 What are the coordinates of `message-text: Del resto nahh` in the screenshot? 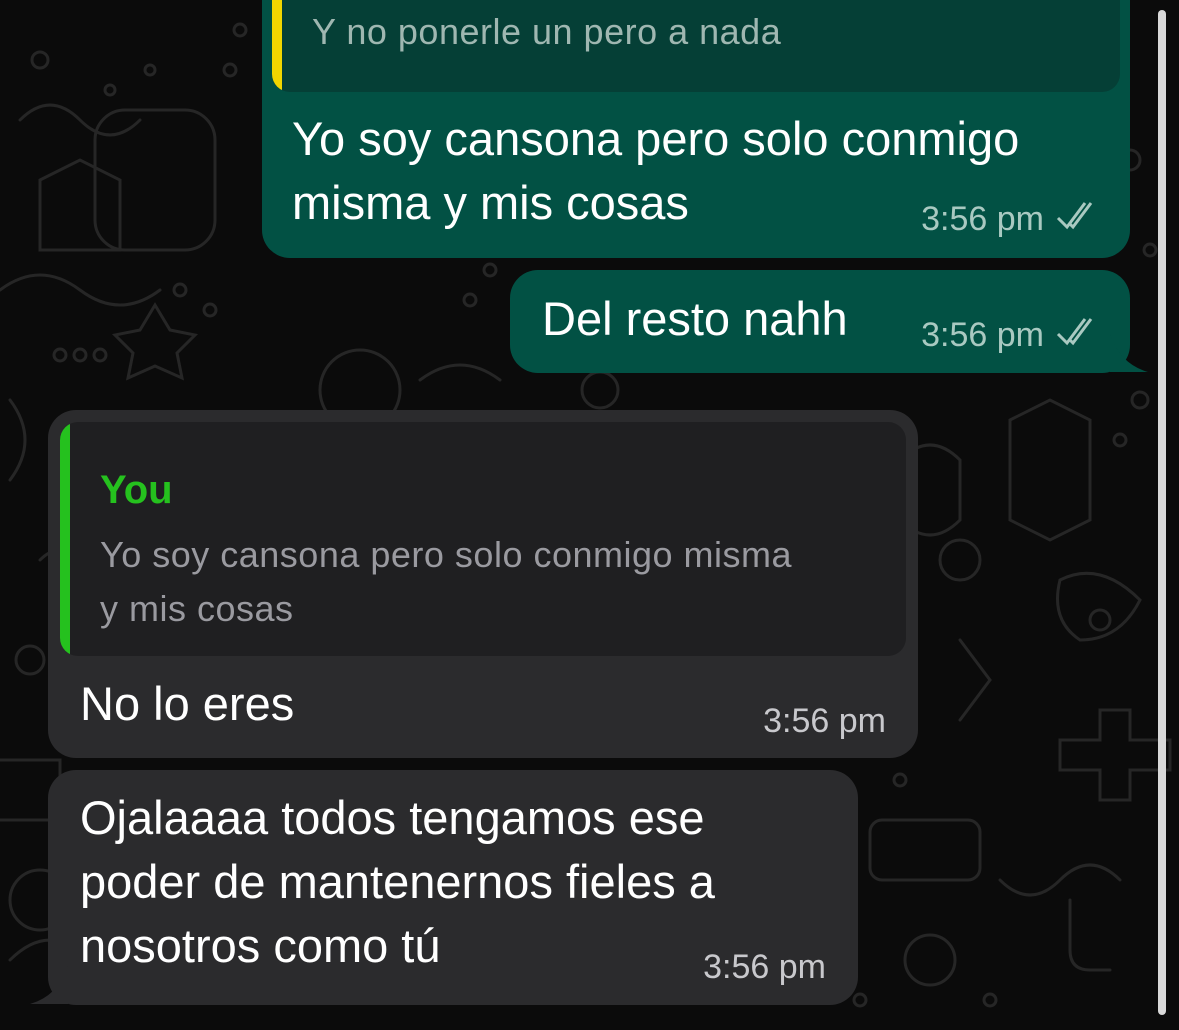 It's located at (695, 319).